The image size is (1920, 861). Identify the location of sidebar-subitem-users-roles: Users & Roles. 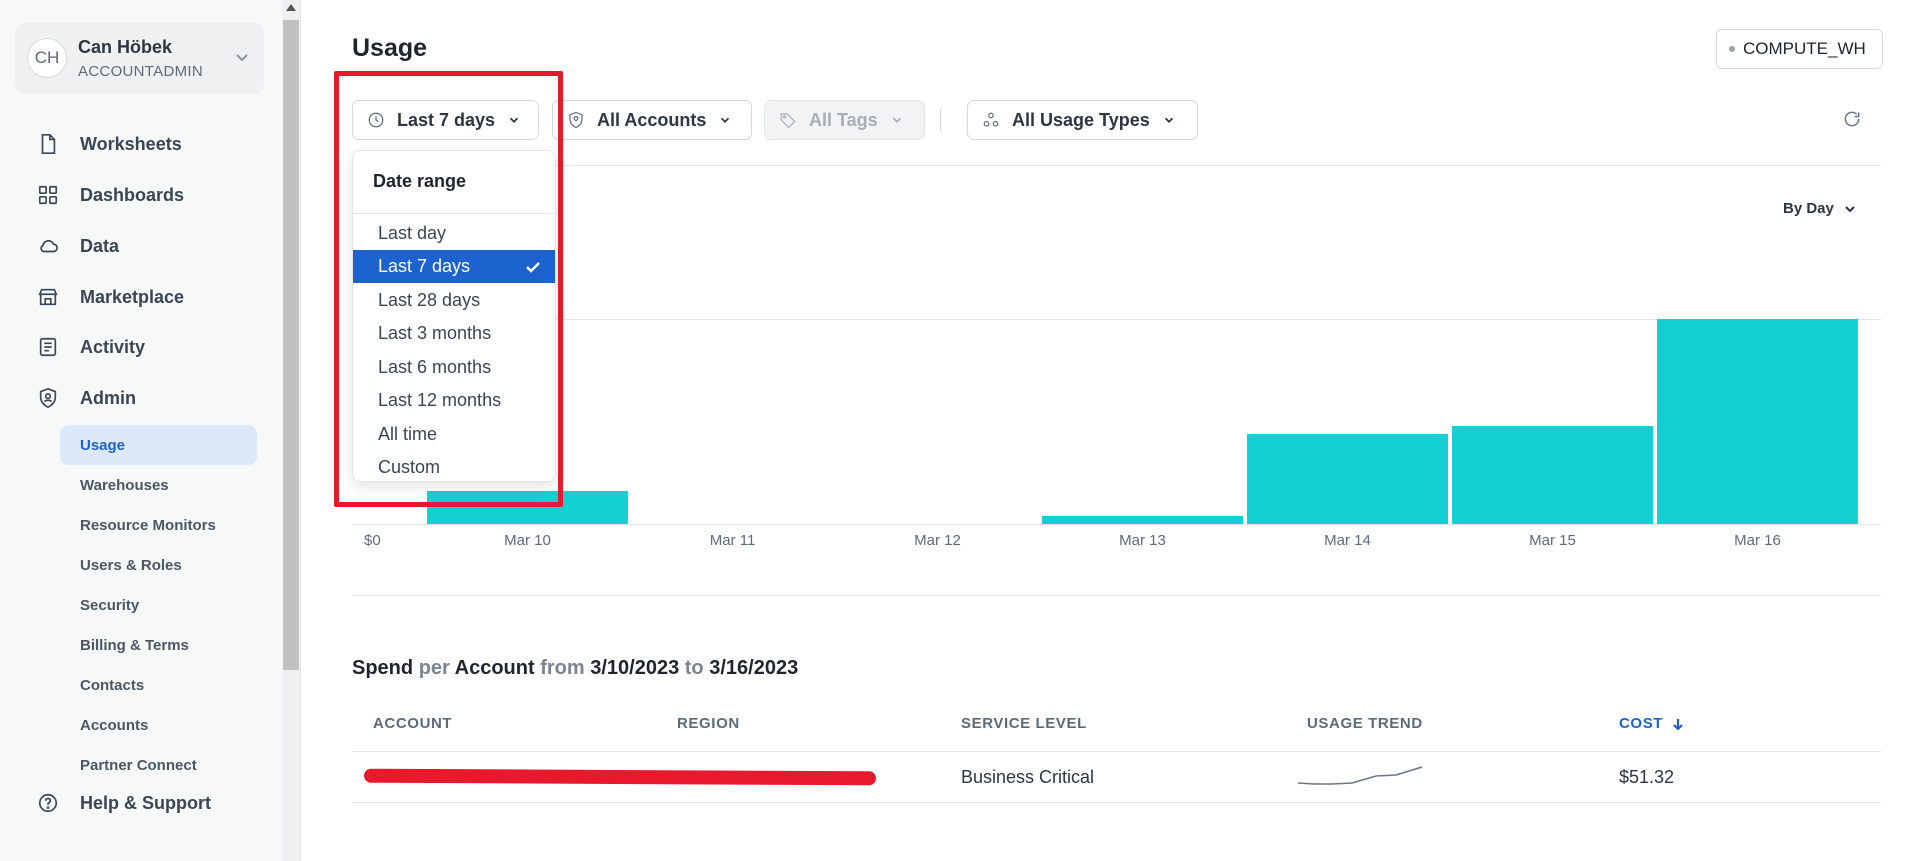
(158, 565).